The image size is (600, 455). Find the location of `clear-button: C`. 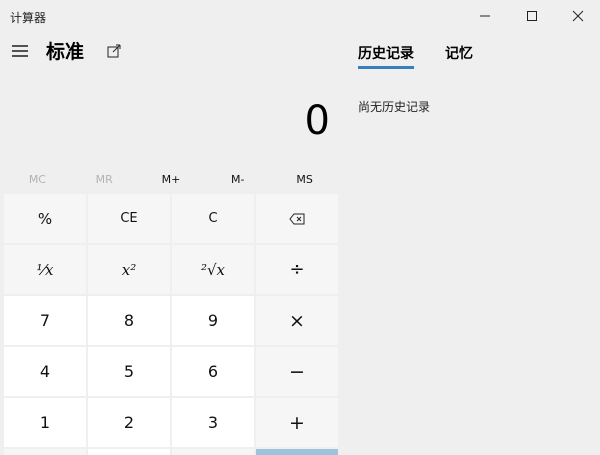

clear-button: C is located at coordinates (213, 218).